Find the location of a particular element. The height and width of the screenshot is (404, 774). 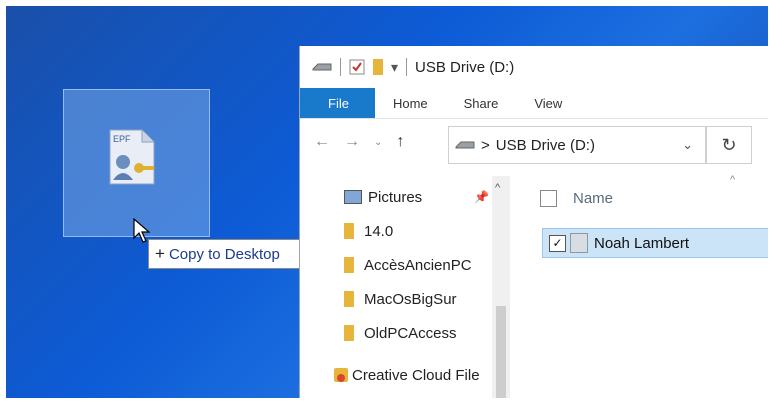

column-header-label: Name is located at coordinates (593, 198).